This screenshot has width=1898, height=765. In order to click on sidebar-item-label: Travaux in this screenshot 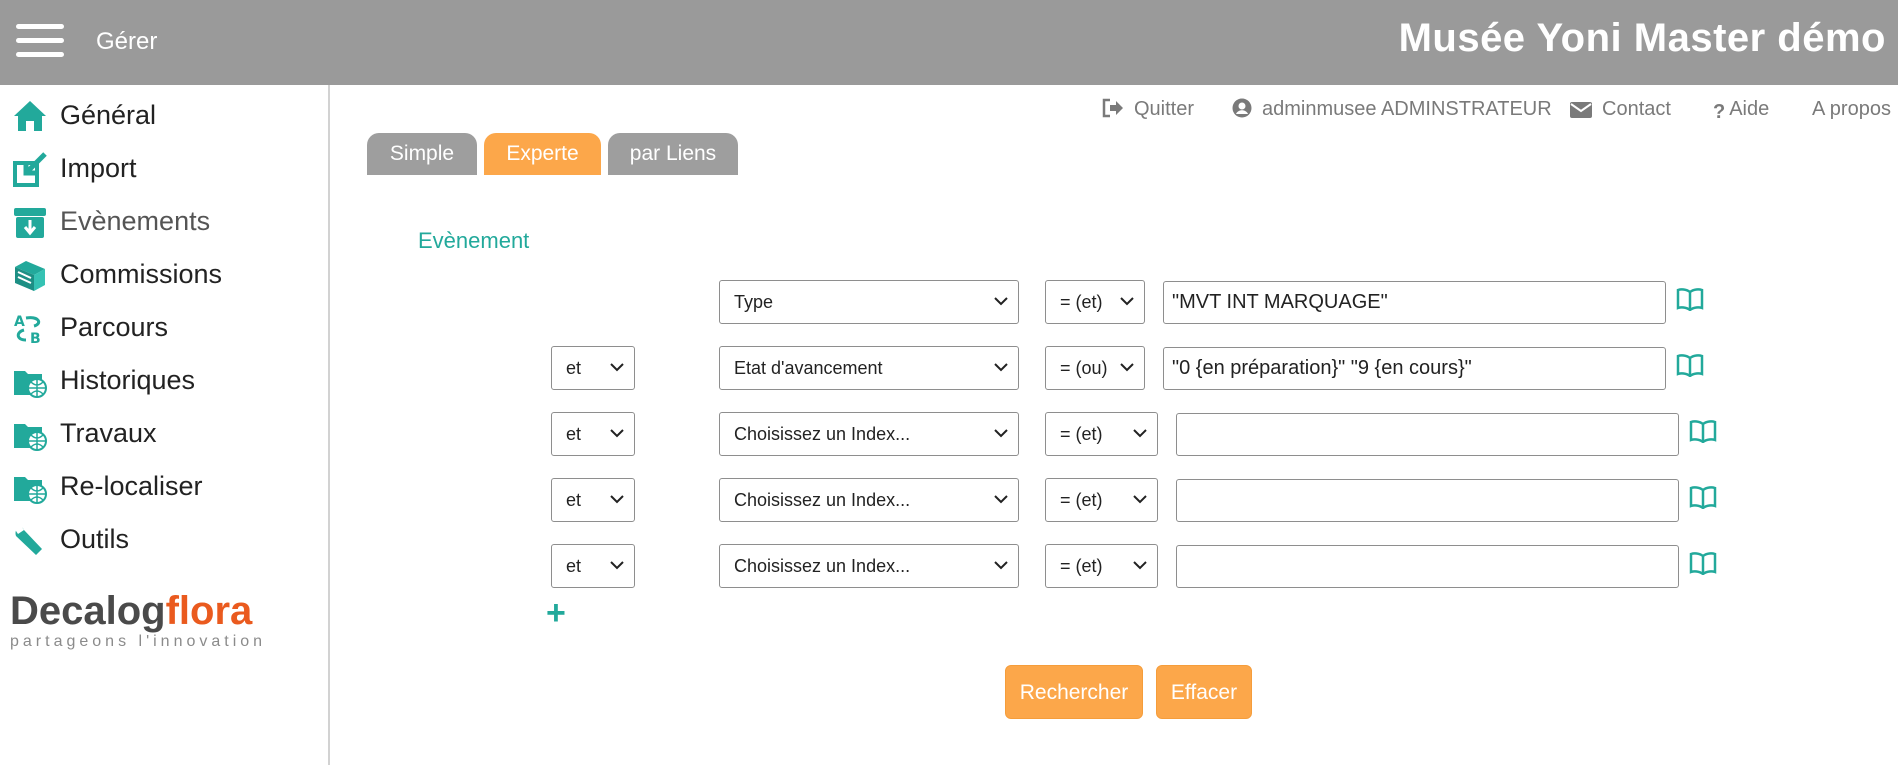, I will do `click(108, 433)`.